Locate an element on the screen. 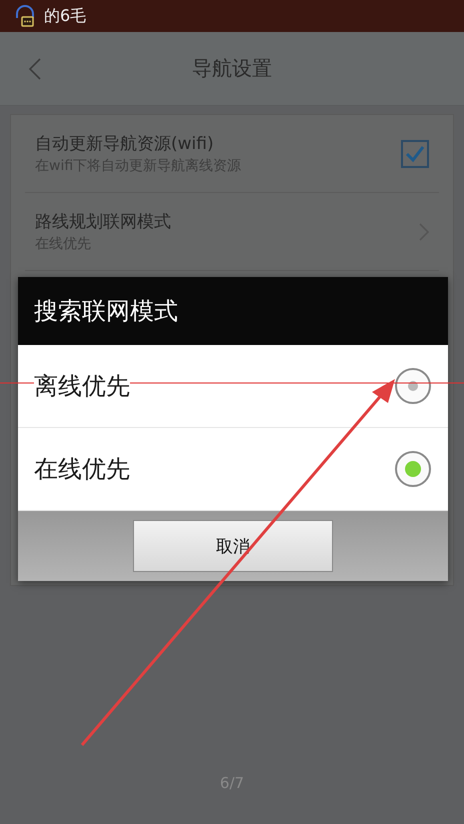 The width and height of the screenshot is (464, 824). status-text: 的6毛 is located at coordinates (65, 16).